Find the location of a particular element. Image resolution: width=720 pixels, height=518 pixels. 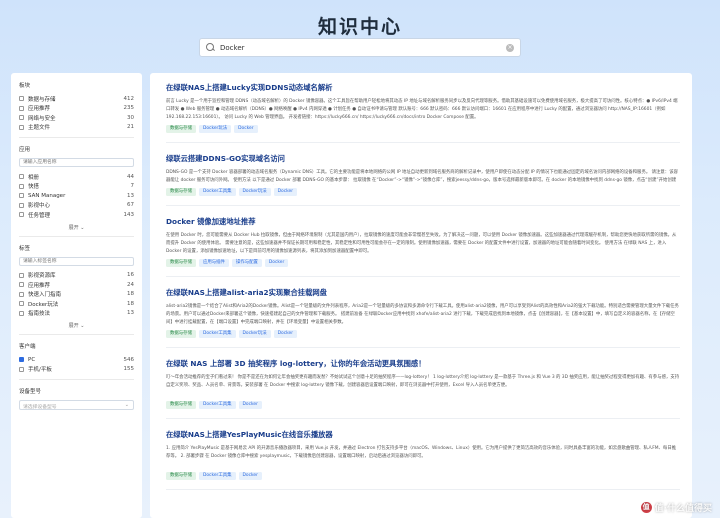

tags-expand-button: 展开 ⌄ is located at coordinates (76, 325).